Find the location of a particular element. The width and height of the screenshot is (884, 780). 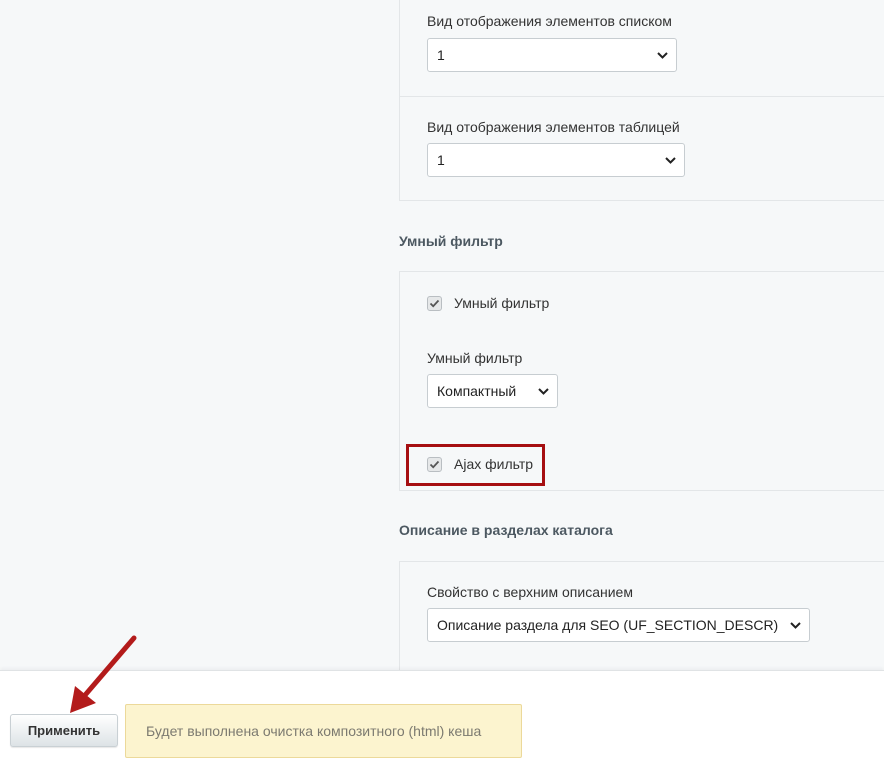

list-view-field: Вид отображения элементов списком 1 is located at coordinates (641, 48).